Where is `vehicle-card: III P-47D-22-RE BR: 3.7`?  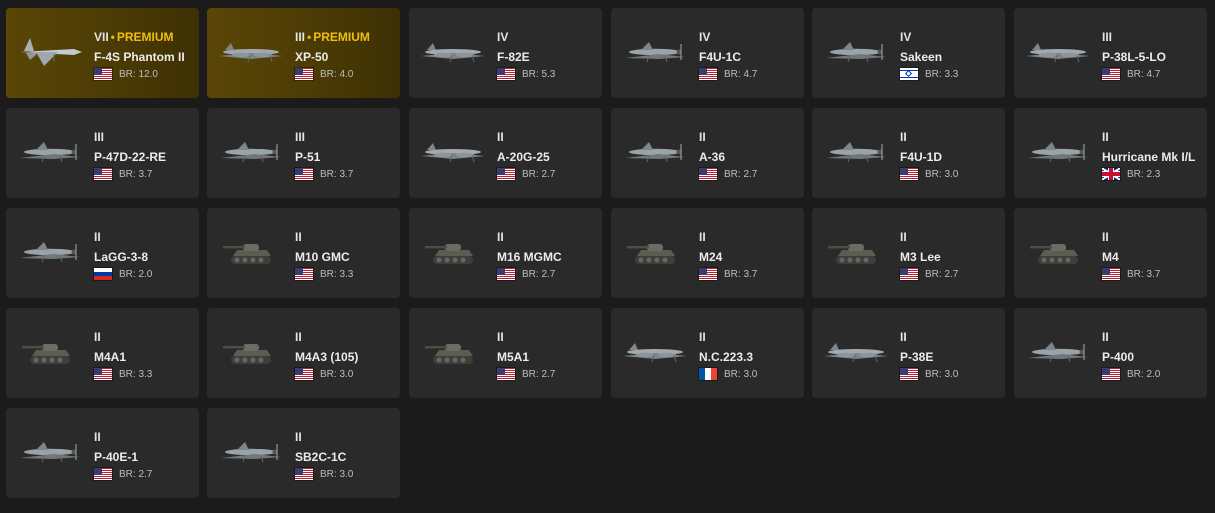
vehicle-card: III P-47D-22-RE BR: 3.7 is located at coordinates (102, 153).